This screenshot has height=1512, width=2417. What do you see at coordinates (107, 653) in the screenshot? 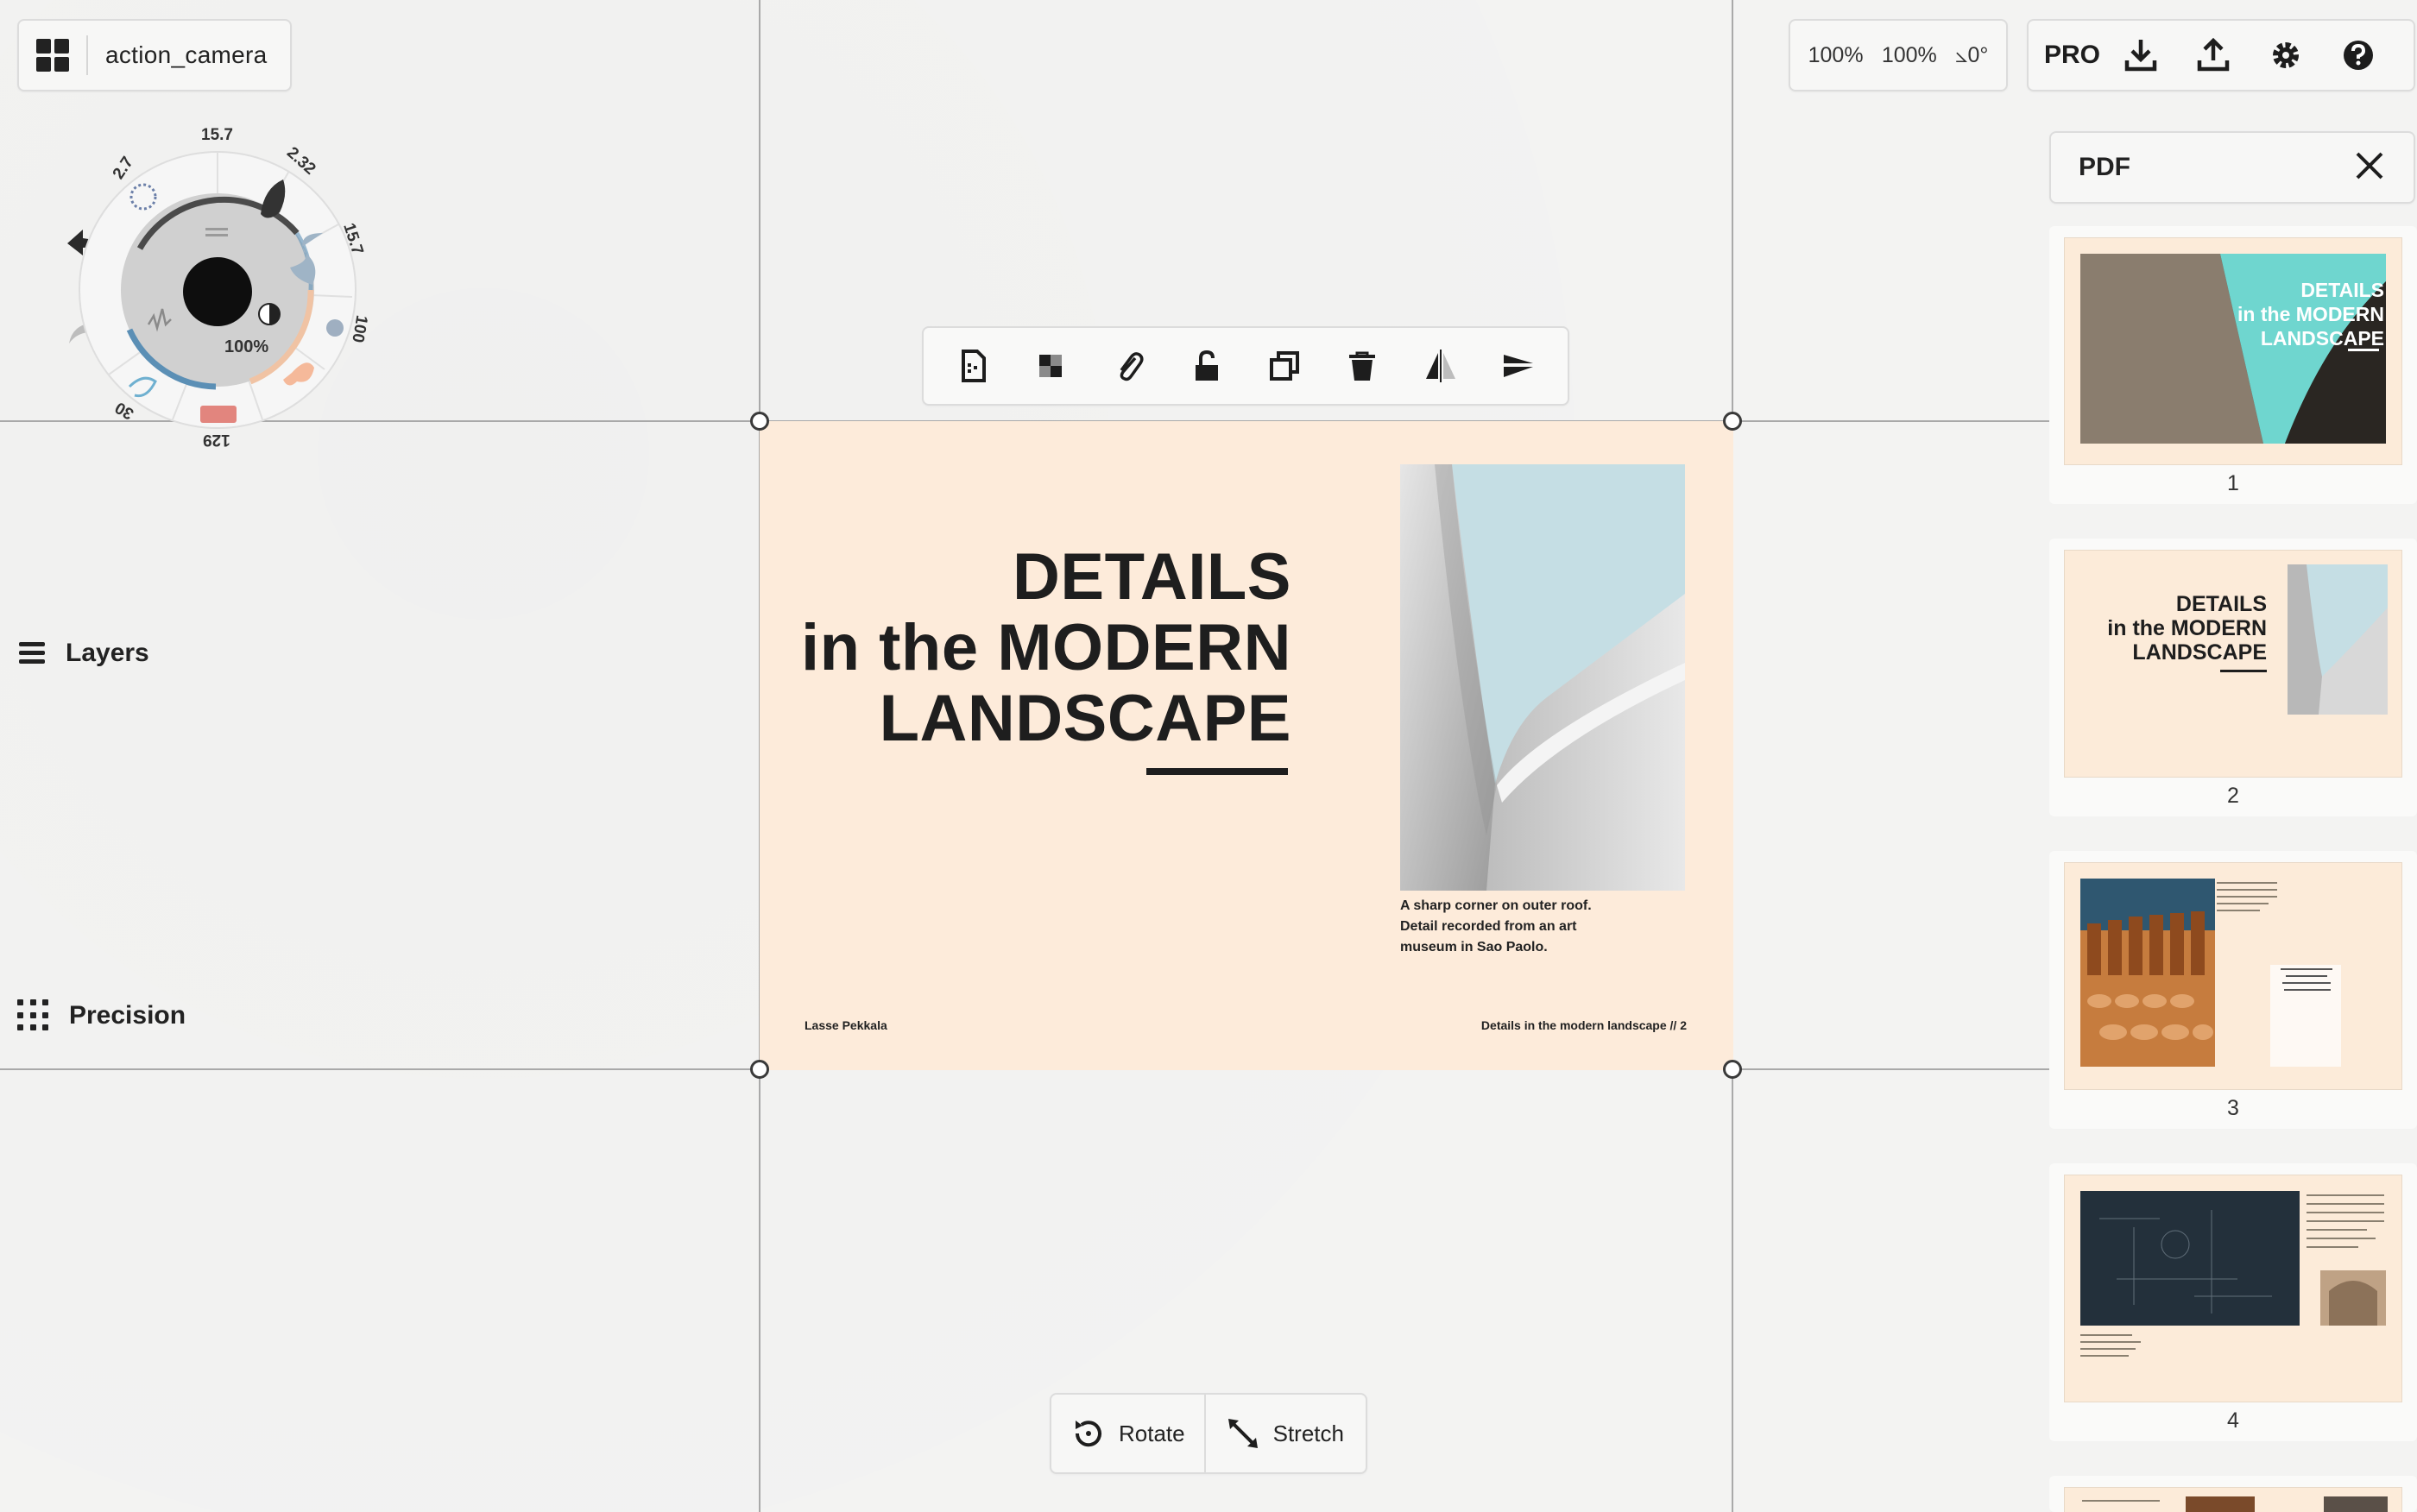
I see `layers-label: Layers` at bounding box center [107, 653].